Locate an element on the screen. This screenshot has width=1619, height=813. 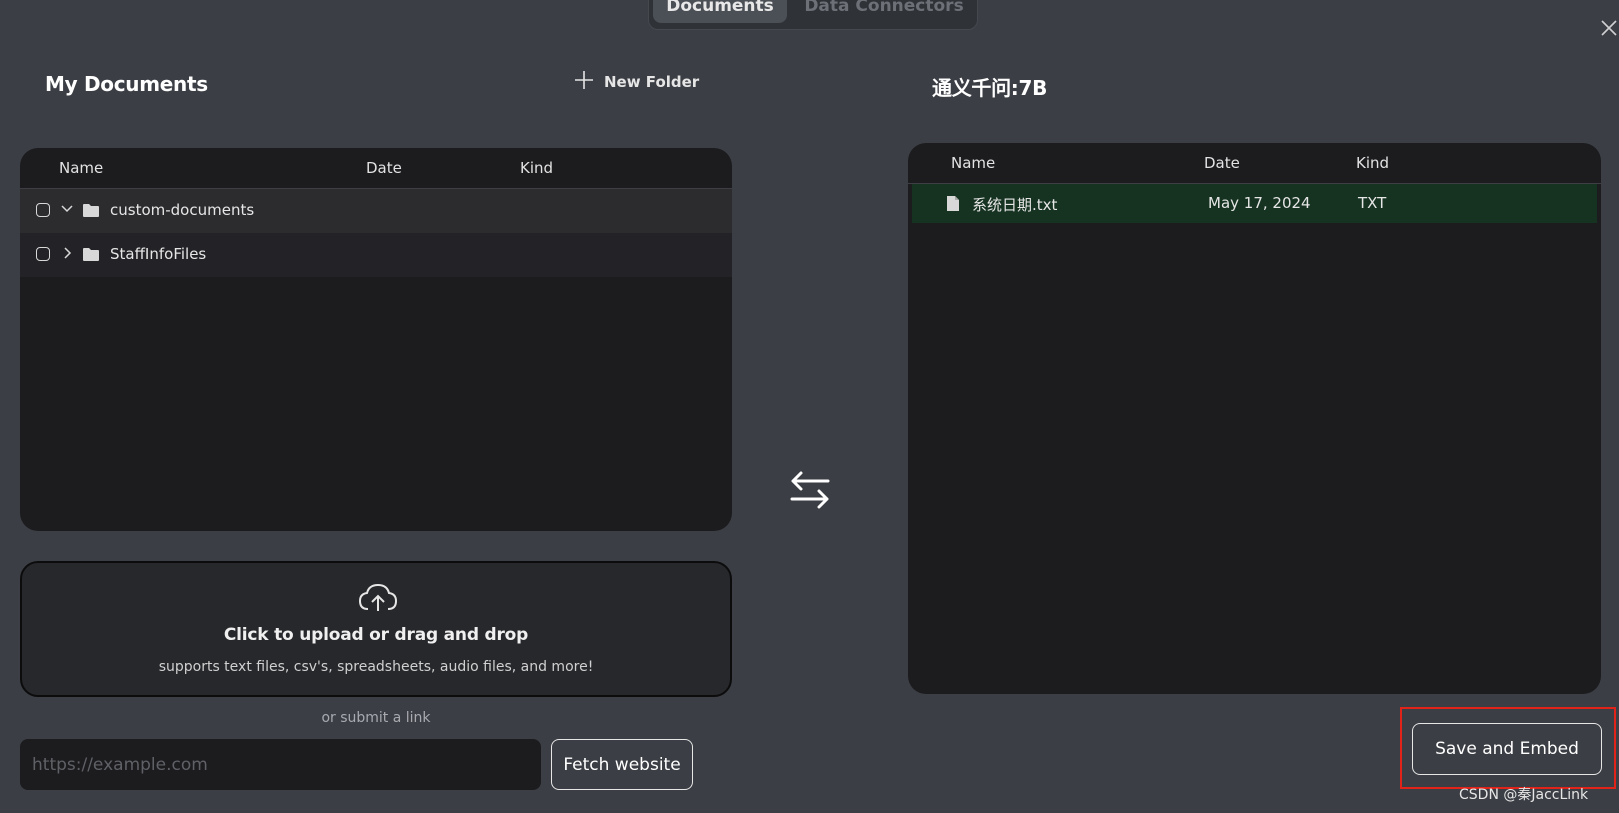
new-folder-button: New Folder is located at coordinates (636, 82).